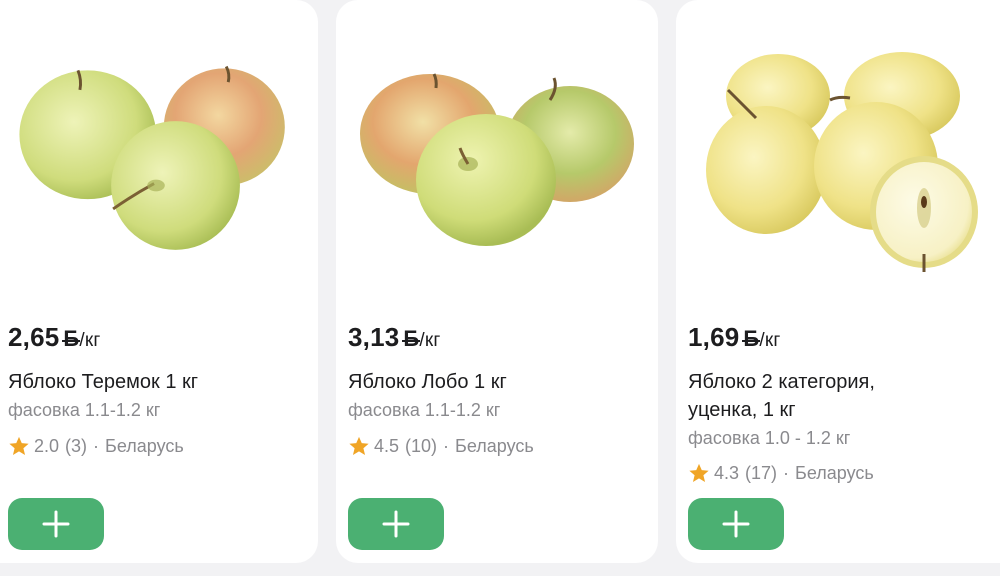  What do you see at coordinates (54, 337) in the screenshot?
I see `product-price: 2,65 Б/кг` at bounding box center [54, 337].